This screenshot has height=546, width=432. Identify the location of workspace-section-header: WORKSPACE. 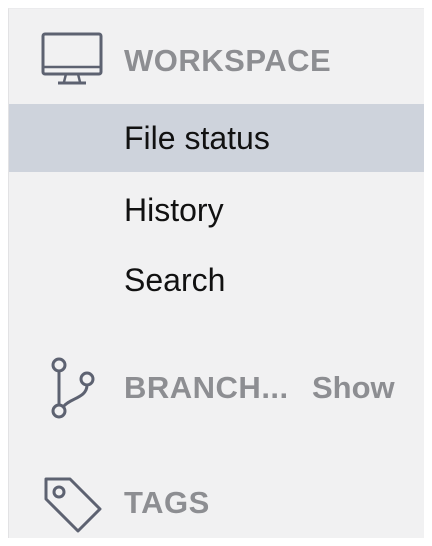
(216, 61).